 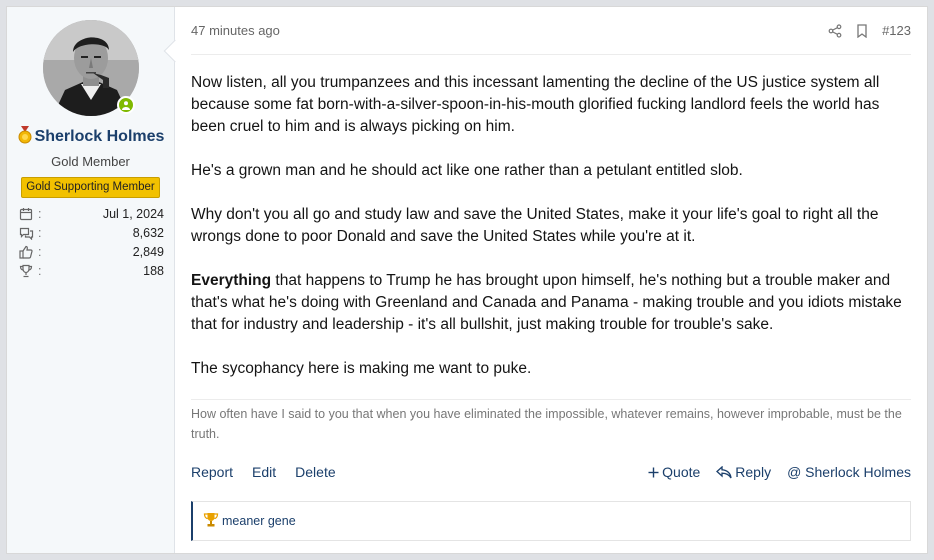 What do you see at coordinates (100, 136) in the screenshot?
I see `username-text: Sherlock Holmes` at bounding box center [100, 136].